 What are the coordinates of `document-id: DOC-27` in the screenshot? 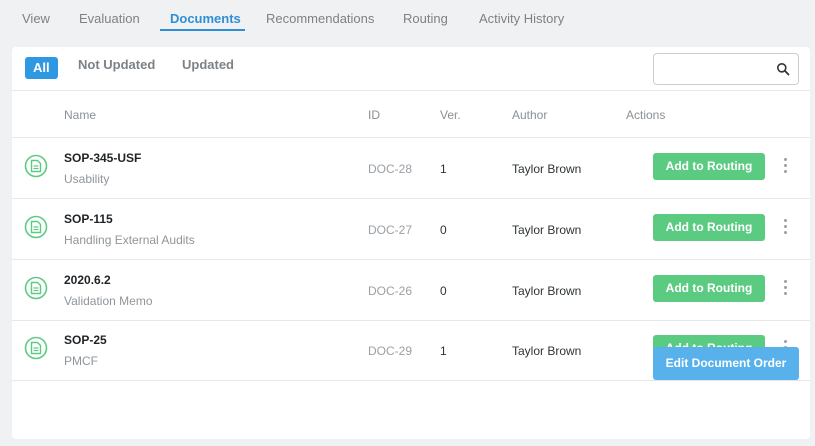 It's located at (390, 230).